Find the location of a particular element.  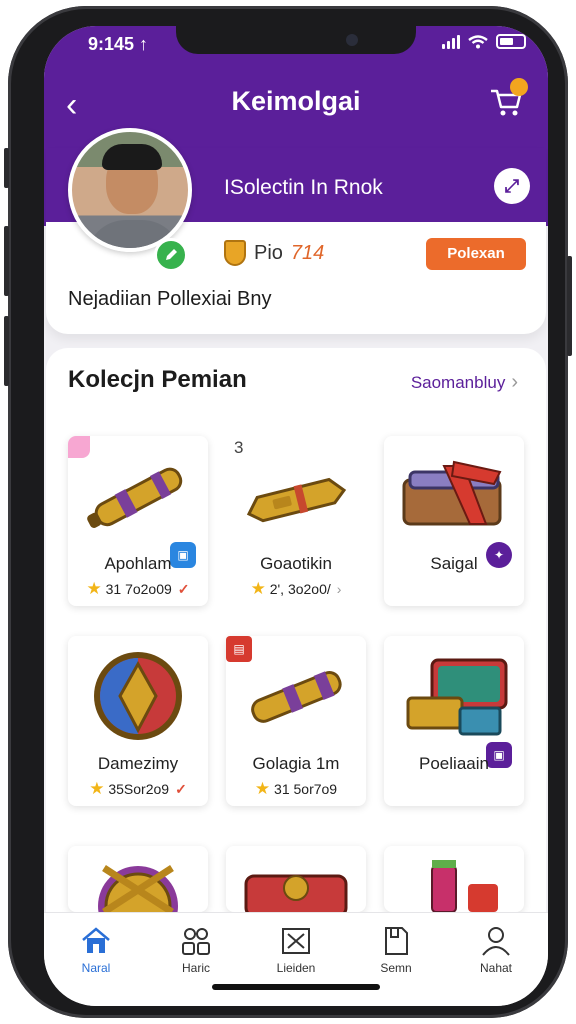

users-icon is located at coordinates (196, 941).